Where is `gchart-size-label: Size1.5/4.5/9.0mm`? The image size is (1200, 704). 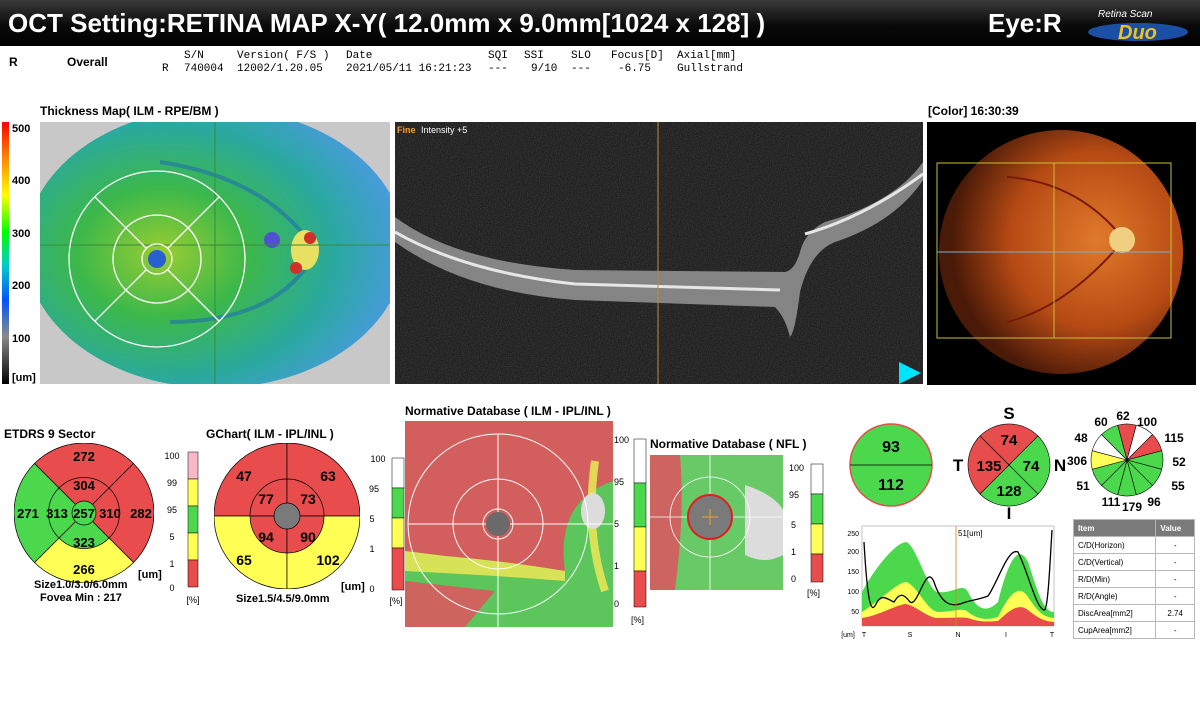
gchart-size-label: Size1.5/4.5/9.0mm is located at coordinates (283, 599).